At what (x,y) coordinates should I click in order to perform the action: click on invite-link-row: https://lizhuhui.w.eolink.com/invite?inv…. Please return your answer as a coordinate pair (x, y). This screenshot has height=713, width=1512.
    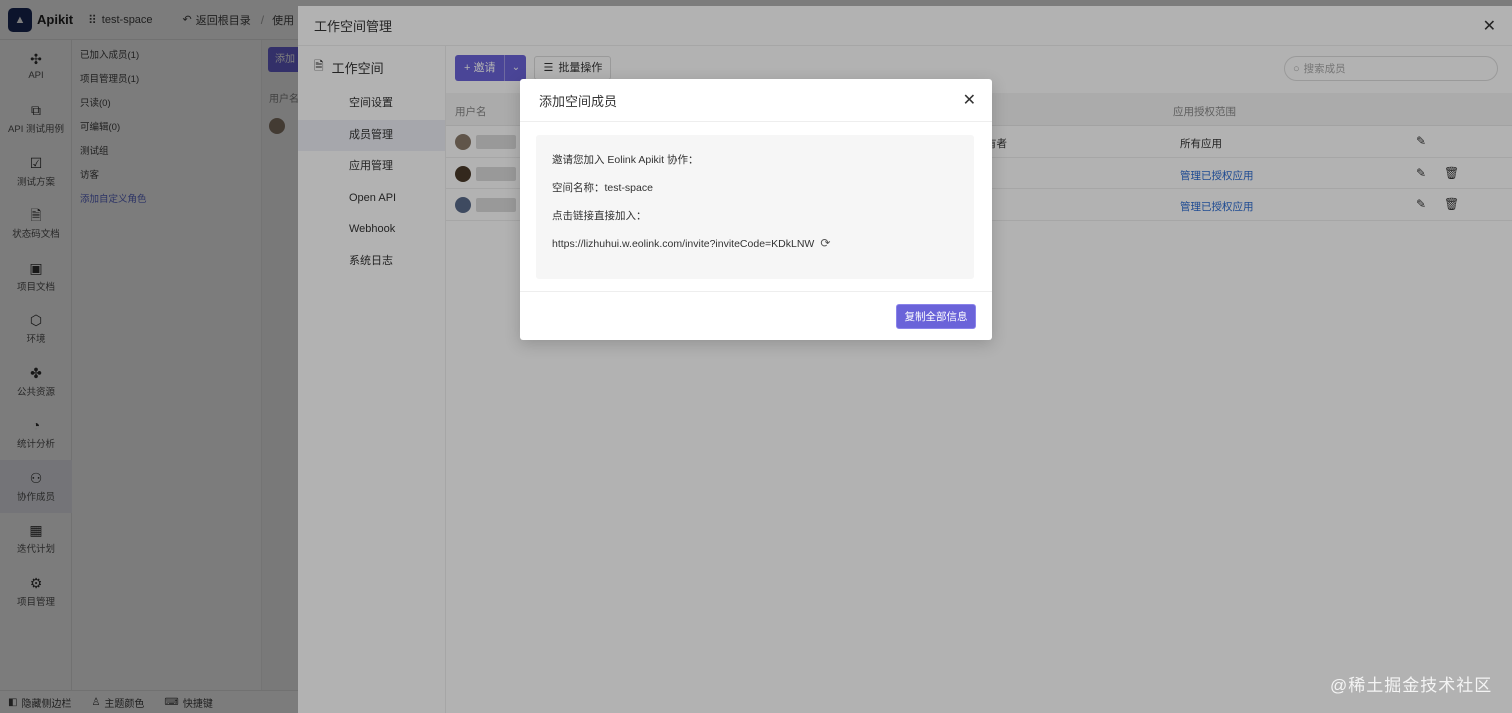
    Looking at the image, I should click on (691, 243).